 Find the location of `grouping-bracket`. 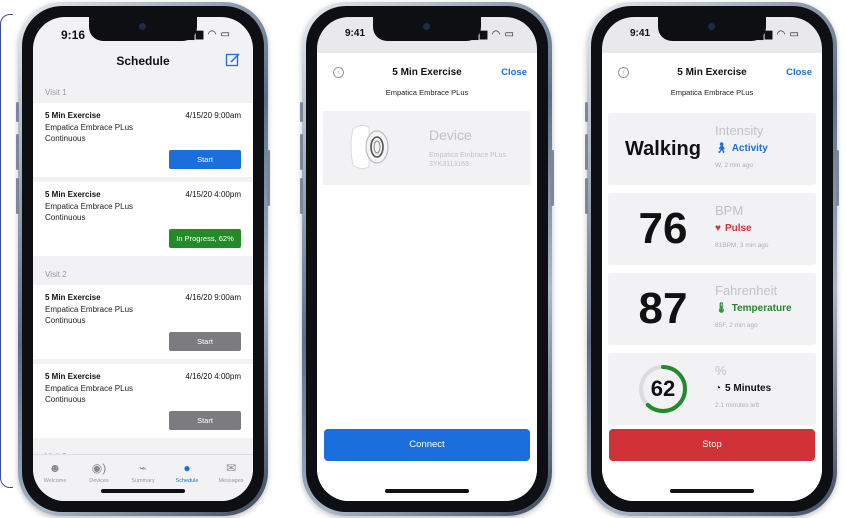

grouping-bracket is located at coordinates (6, 251).